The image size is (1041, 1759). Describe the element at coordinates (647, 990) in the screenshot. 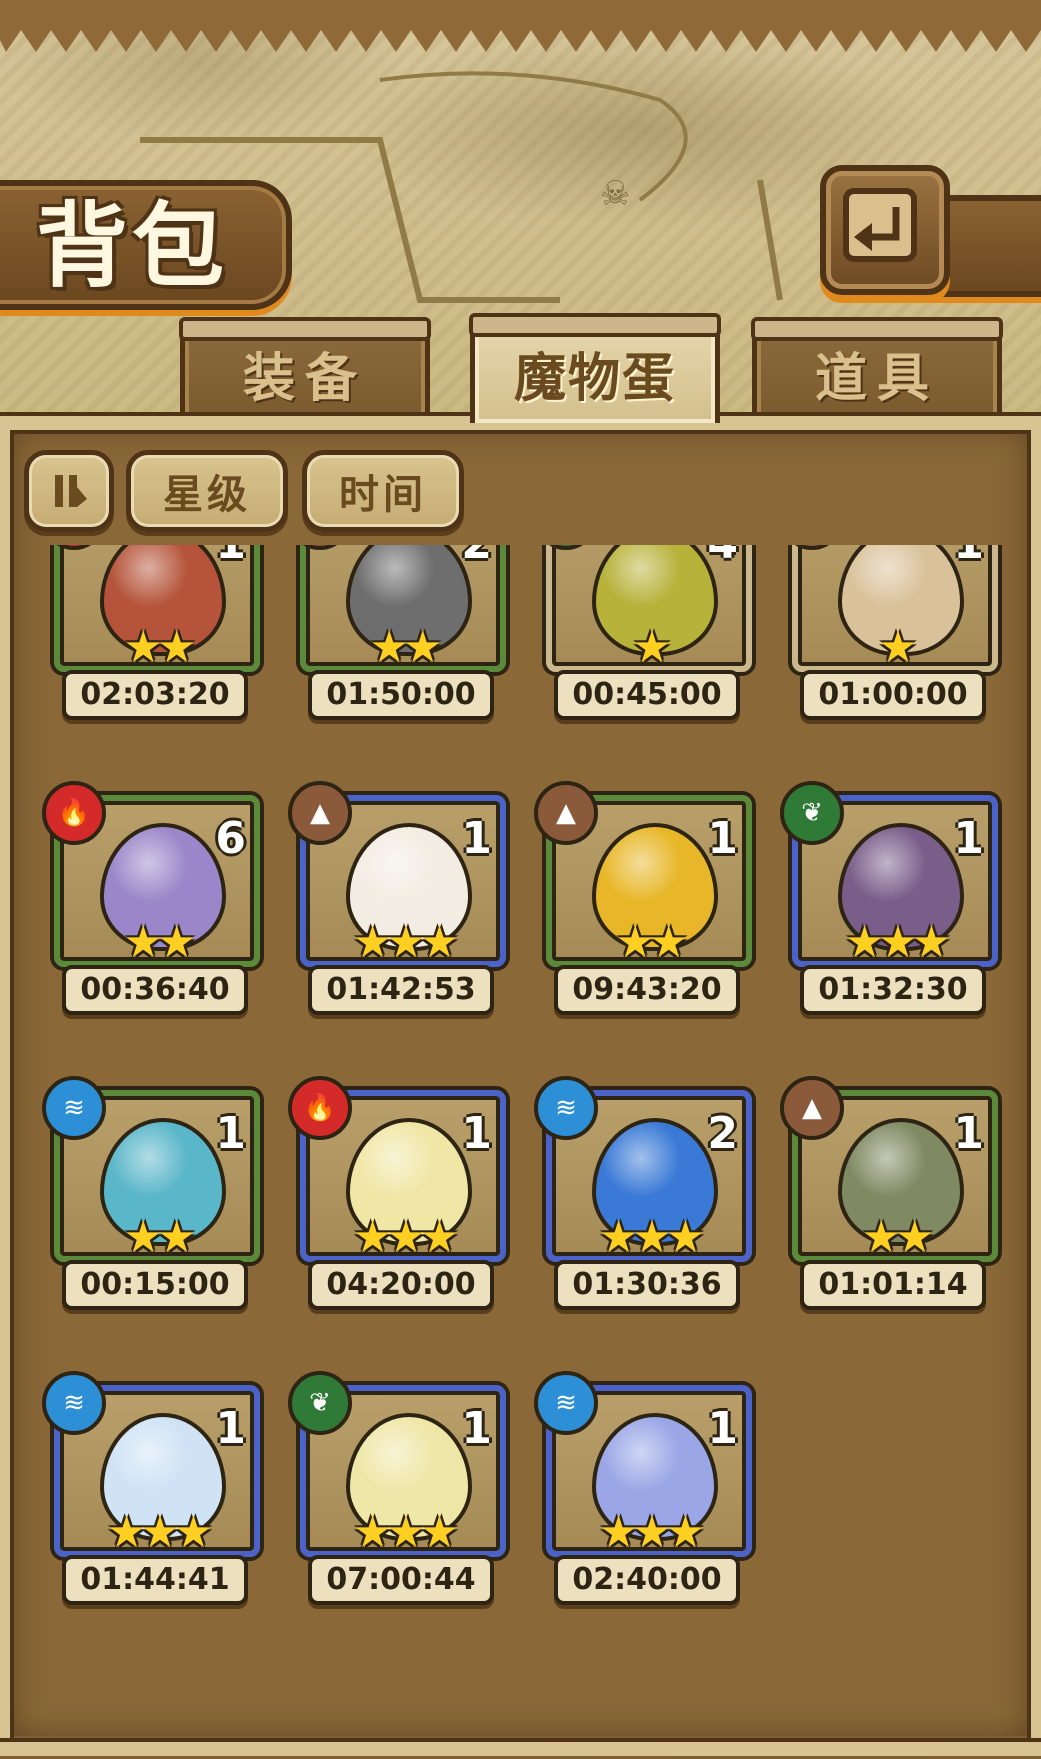

I see `hatch-timer: 09:43:20` at that location.